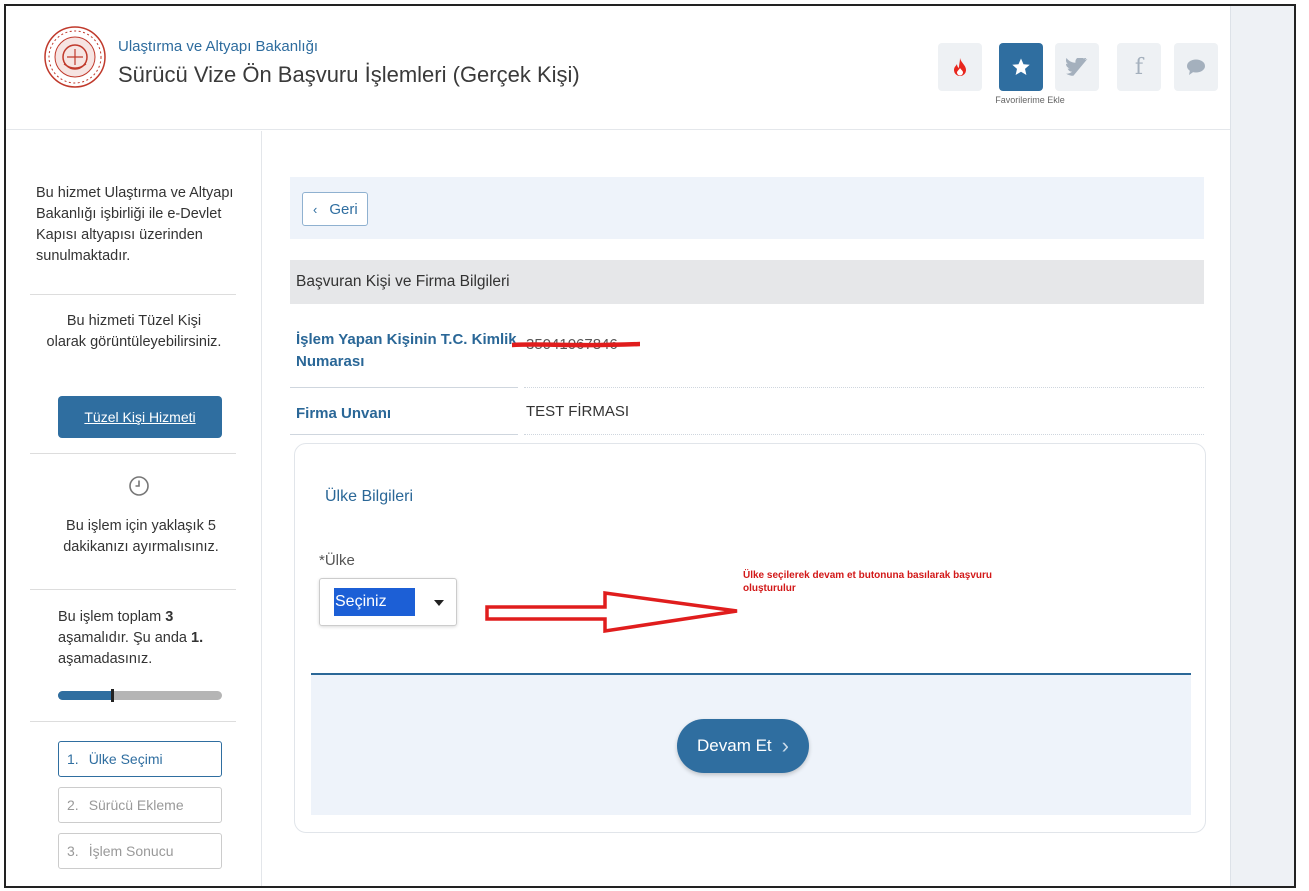 The height and width of the screenshot is (891, 1309). What do you see at coordinates (75, 57) in the screenshot?
I see `ministry-logo` at bounding box center [75, 57].